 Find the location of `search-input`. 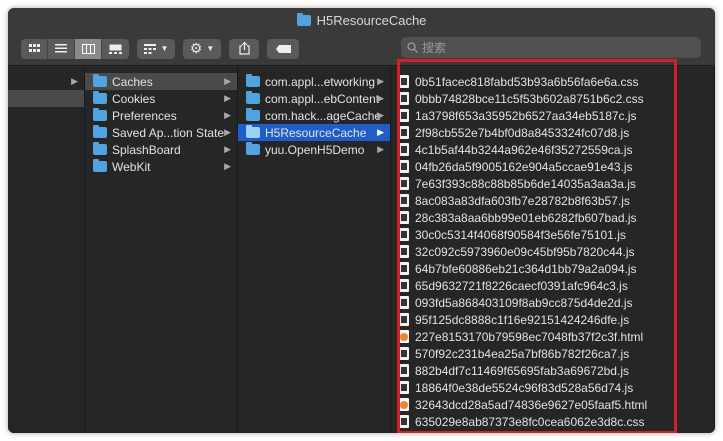

search-input is located at coordinates (552, 47).